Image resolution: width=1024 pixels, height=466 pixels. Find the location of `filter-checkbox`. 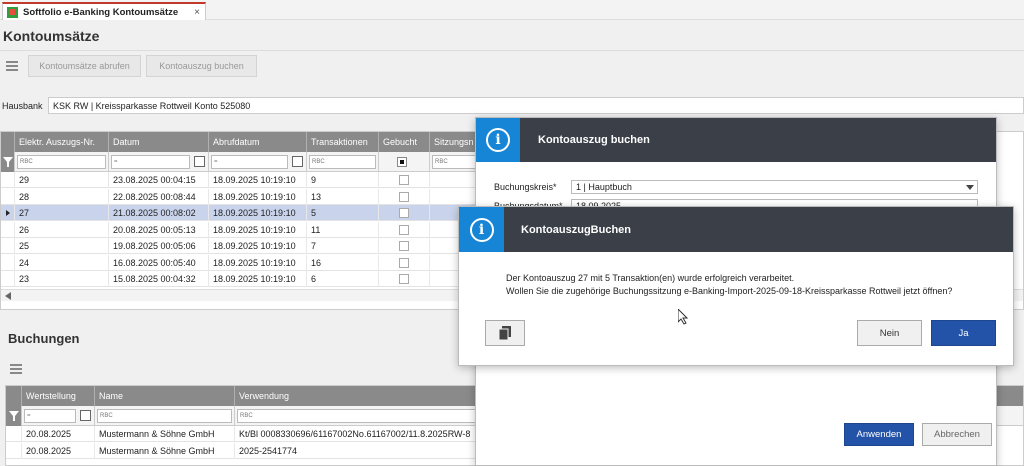

filter-checkbox is located at coordinates (402, 162).